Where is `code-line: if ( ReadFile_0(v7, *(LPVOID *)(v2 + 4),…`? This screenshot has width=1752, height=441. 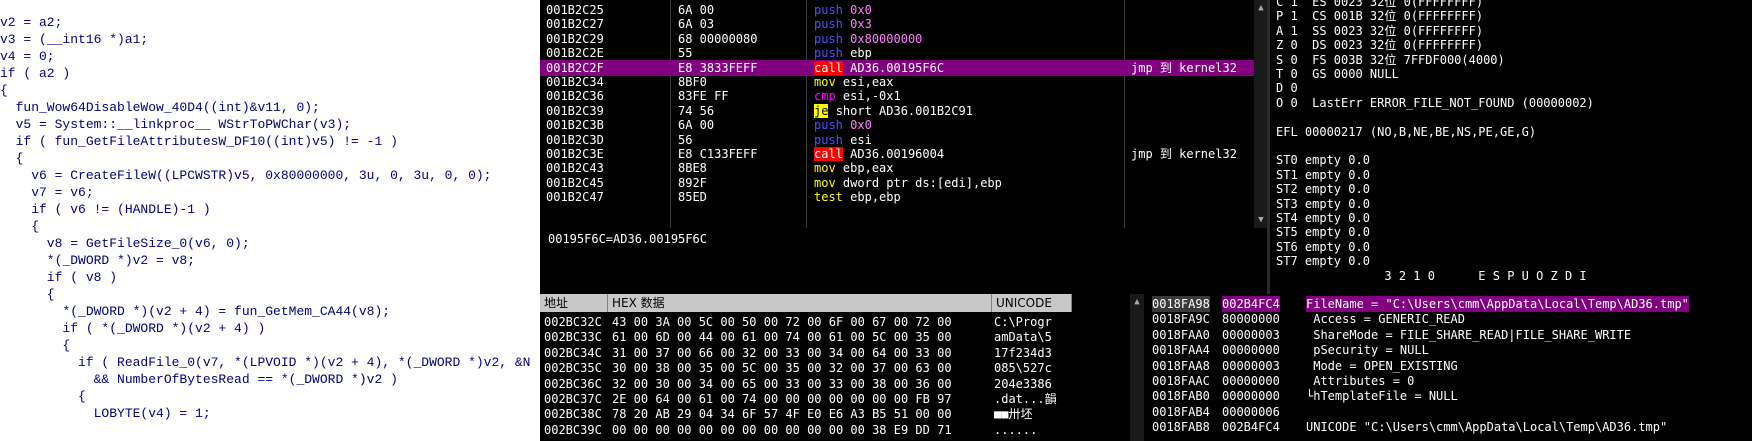
code-line: if ( ReadFile_0(v7, *(LPVOID *)(v2 + 4),… is located at coordinates (265, 362).